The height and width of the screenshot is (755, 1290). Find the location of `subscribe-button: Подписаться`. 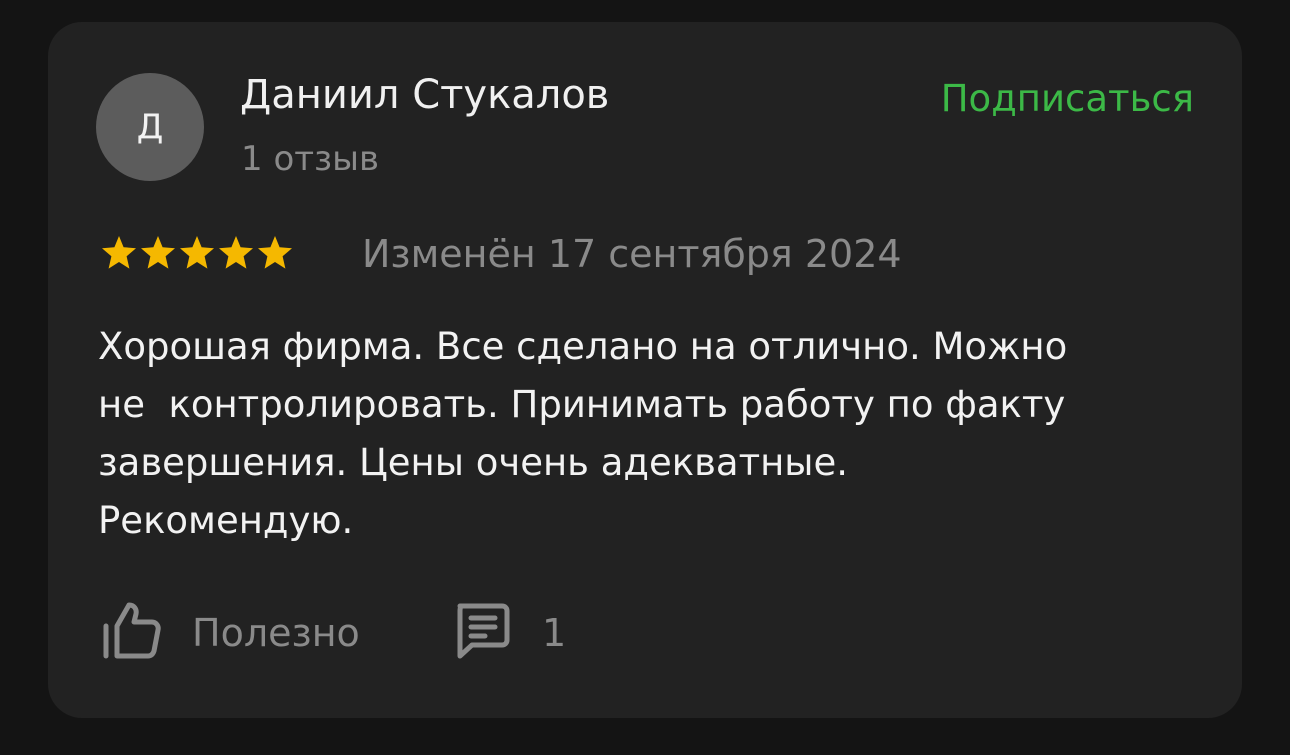

subscribe-button: Подписаться is located at coordinates (1067, 99).